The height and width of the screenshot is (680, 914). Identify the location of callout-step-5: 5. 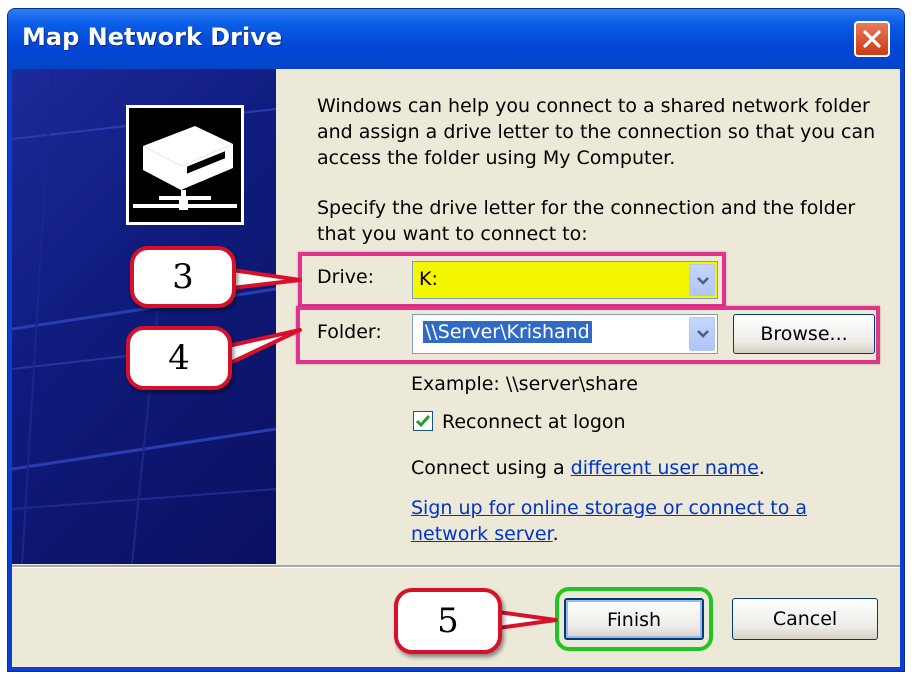
(448, 621).